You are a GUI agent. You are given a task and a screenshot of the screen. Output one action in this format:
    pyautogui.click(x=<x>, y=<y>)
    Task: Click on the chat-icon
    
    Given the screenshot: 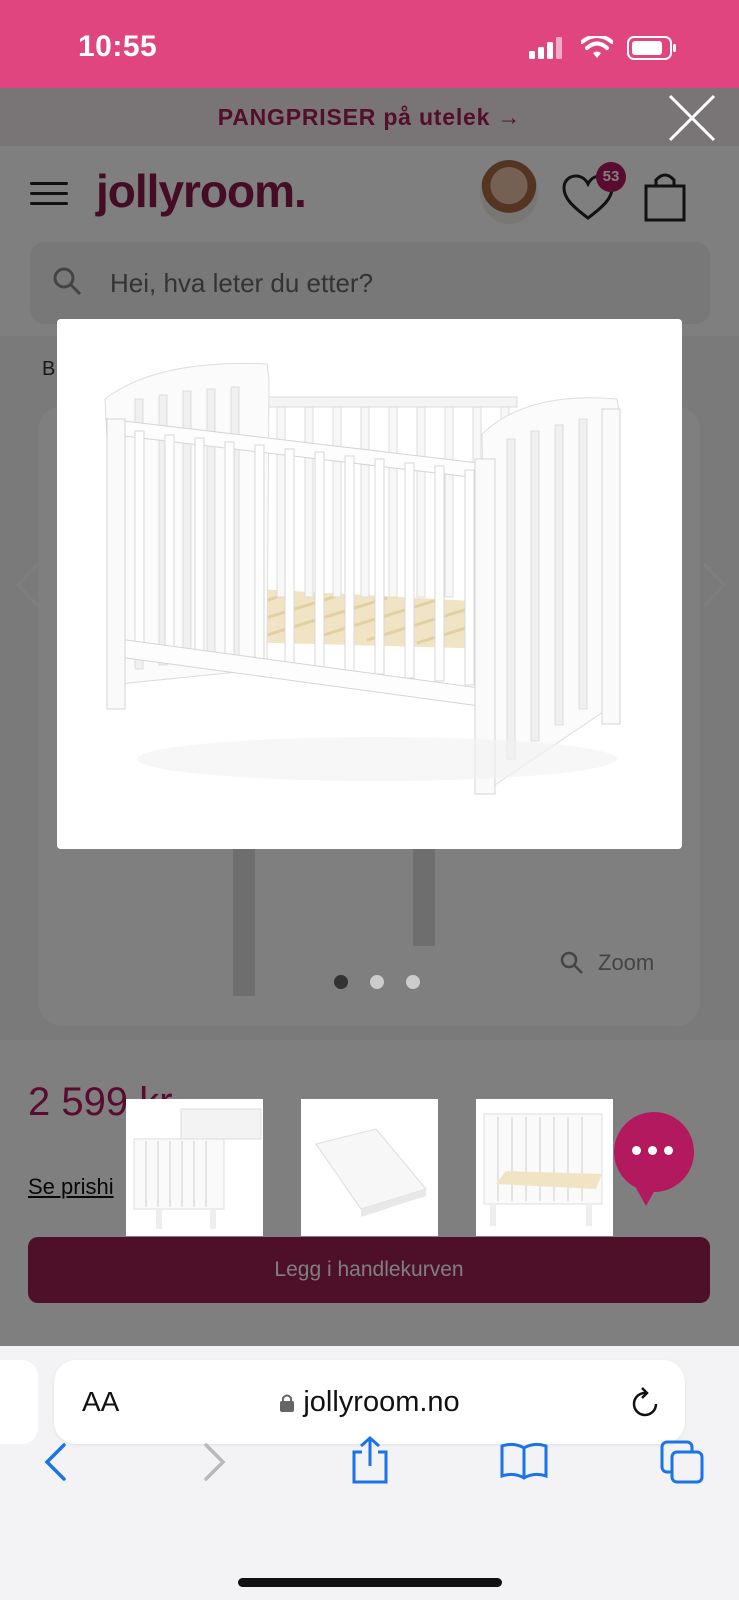 What is the action you would take?
    pyautogui.click(x=652, y=1150)
    